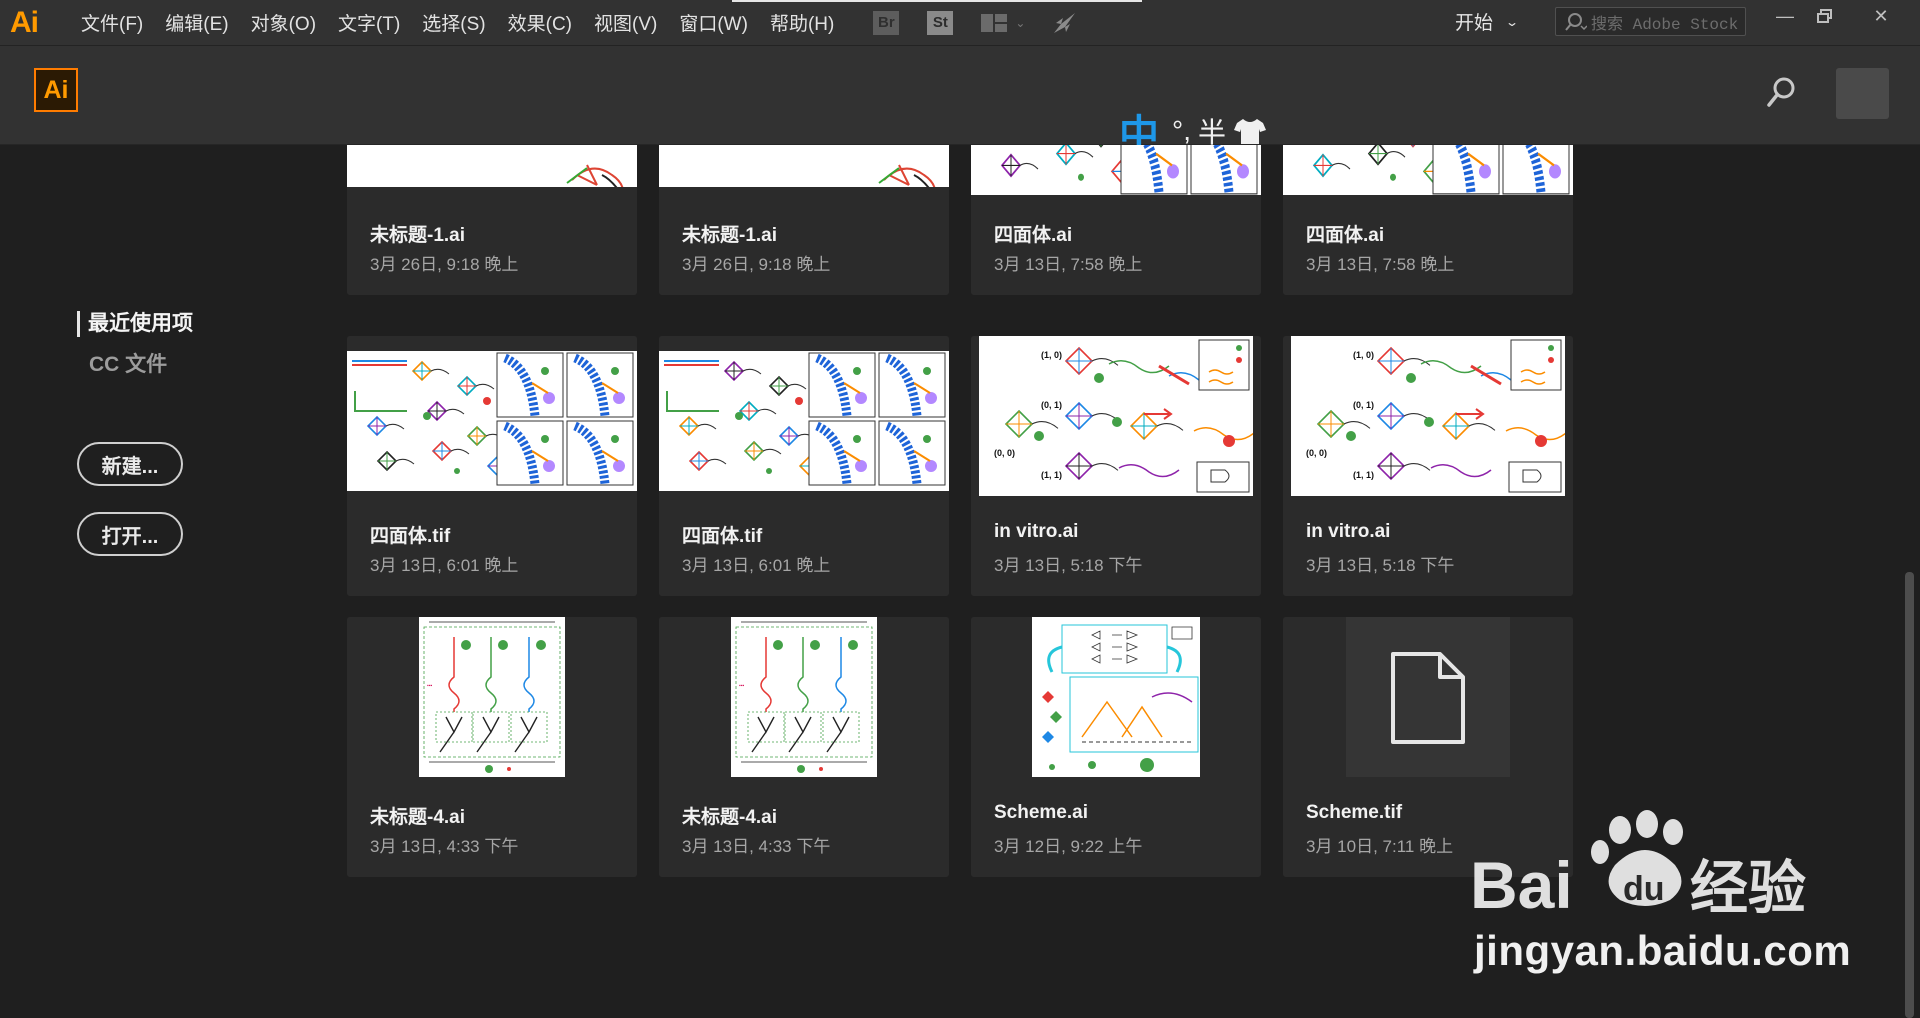 Image resolution: width=1920 pixels, height=1018 pixels. I want to click on menu-select: 选择(S), so click(453, 22).